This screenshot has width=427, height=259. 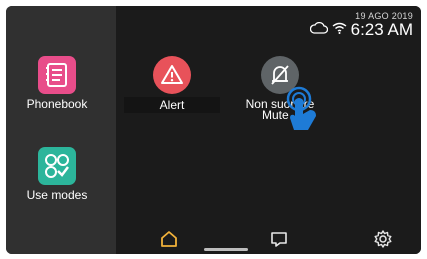 What do you see at coordinates (226, 249) in the screenshot?
I see `home-indicator` at bounding box center [226, 249].